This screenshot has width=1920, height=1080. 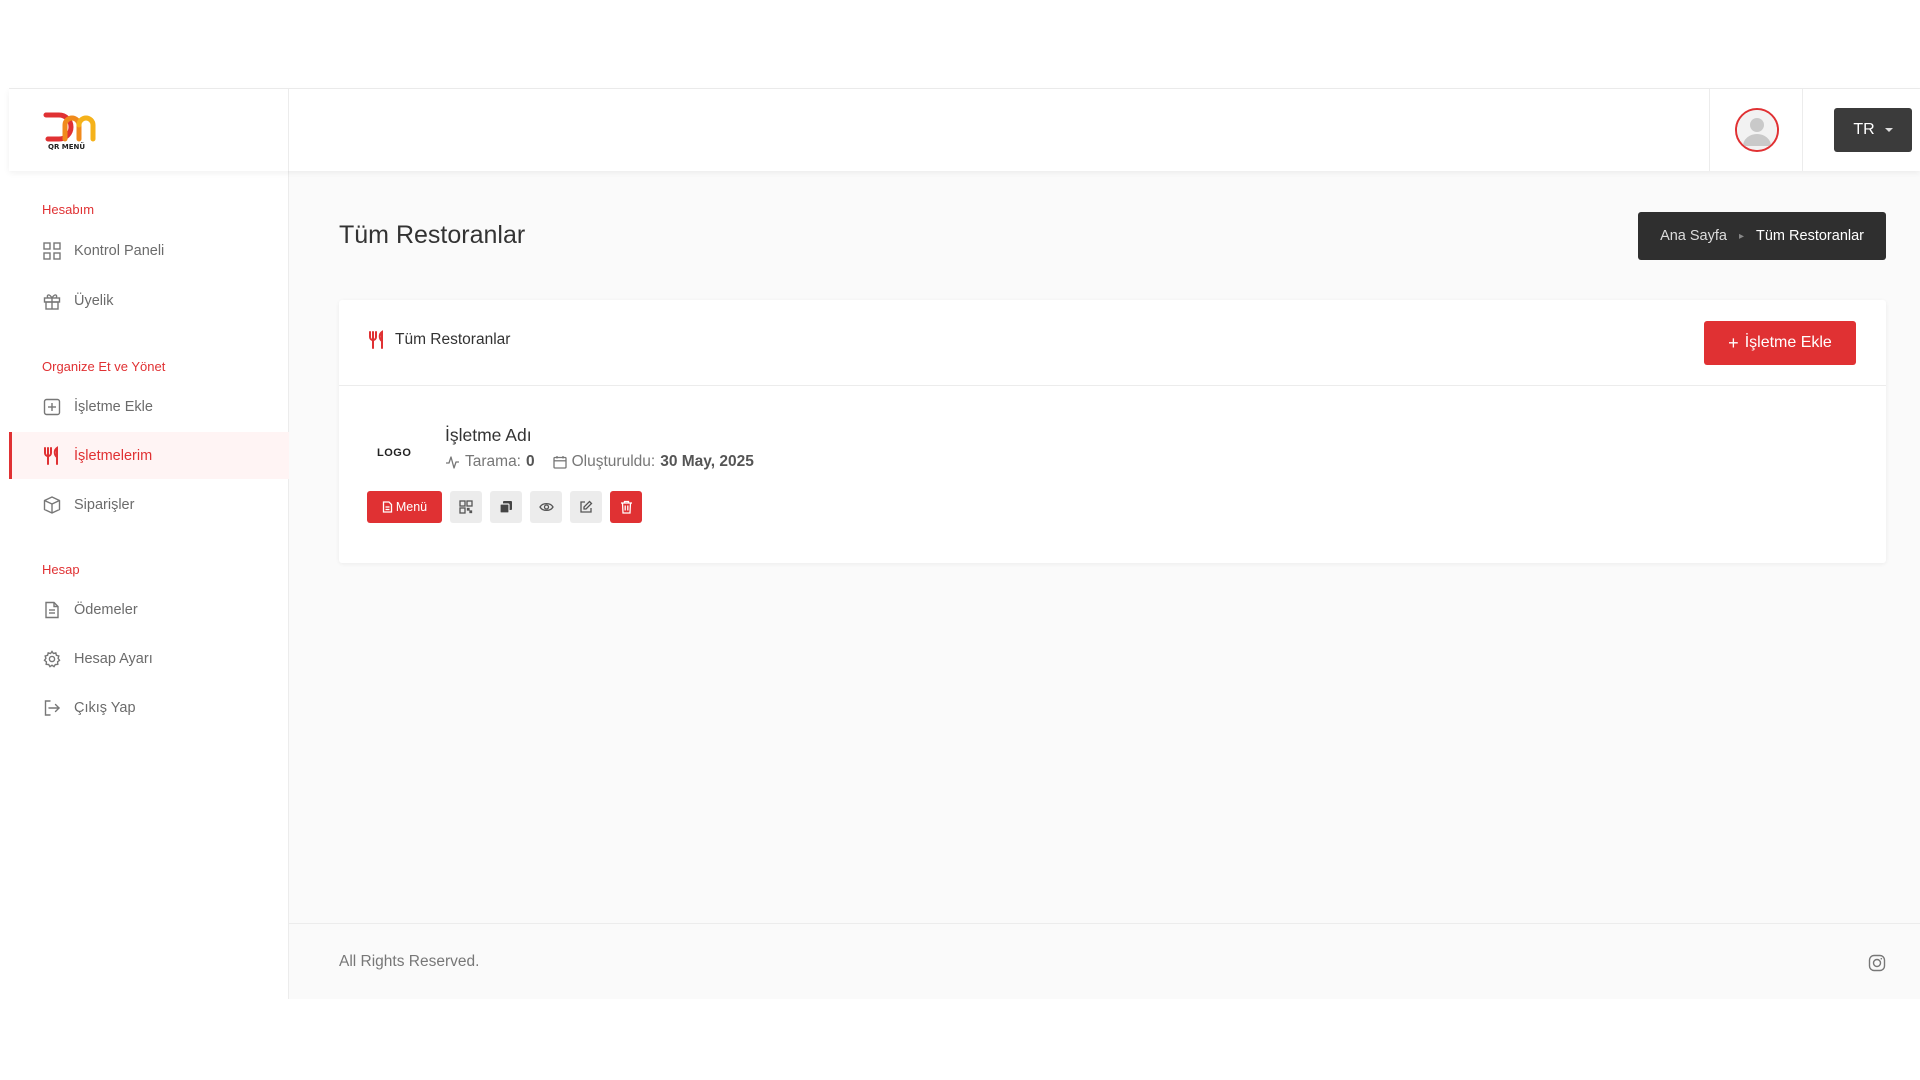 What do you see at coordinates (707, 461) in the screenshot?
I see `created-value: 30 May, 2025` at bounding box center [707, 461].